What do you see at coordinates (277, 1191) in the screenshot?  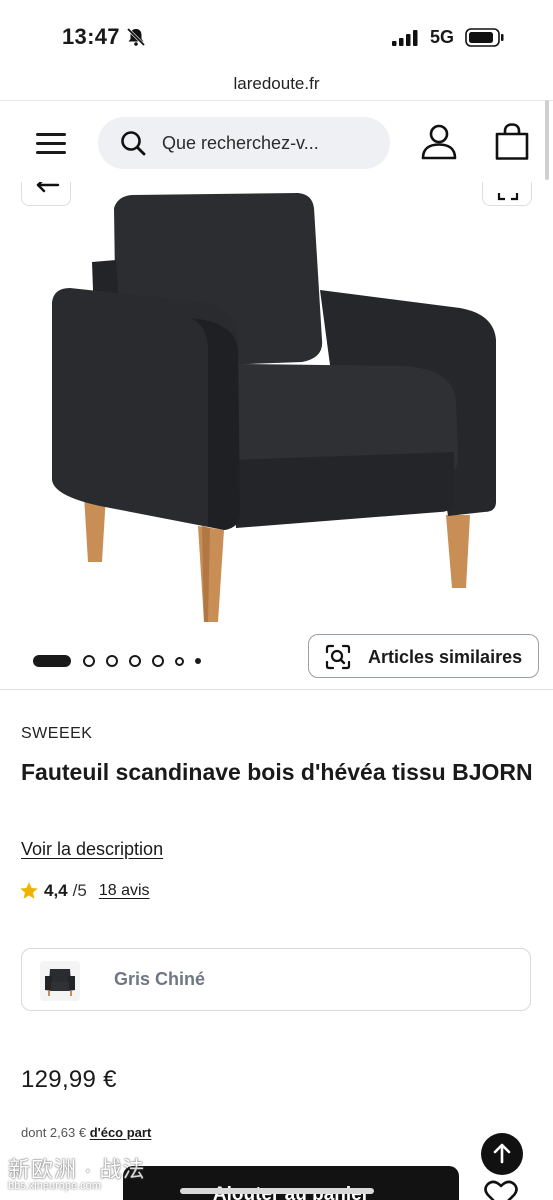 I see `home-indicator` at bounding box center [277, 1191].